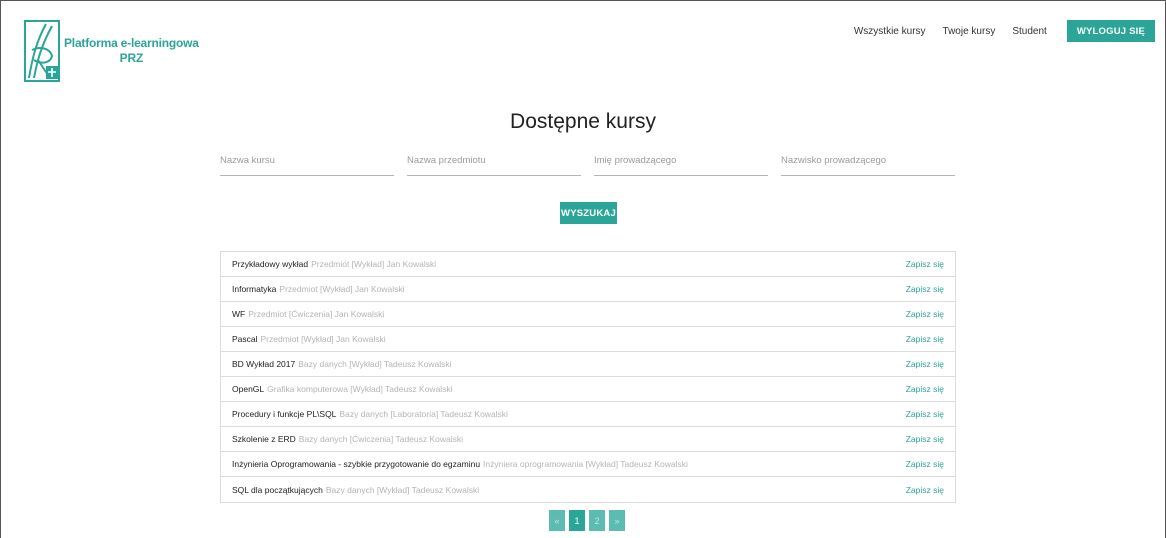 This screenshot has height=538, width=1166. I want to click on course-name: Pascal, so click(245, 339).